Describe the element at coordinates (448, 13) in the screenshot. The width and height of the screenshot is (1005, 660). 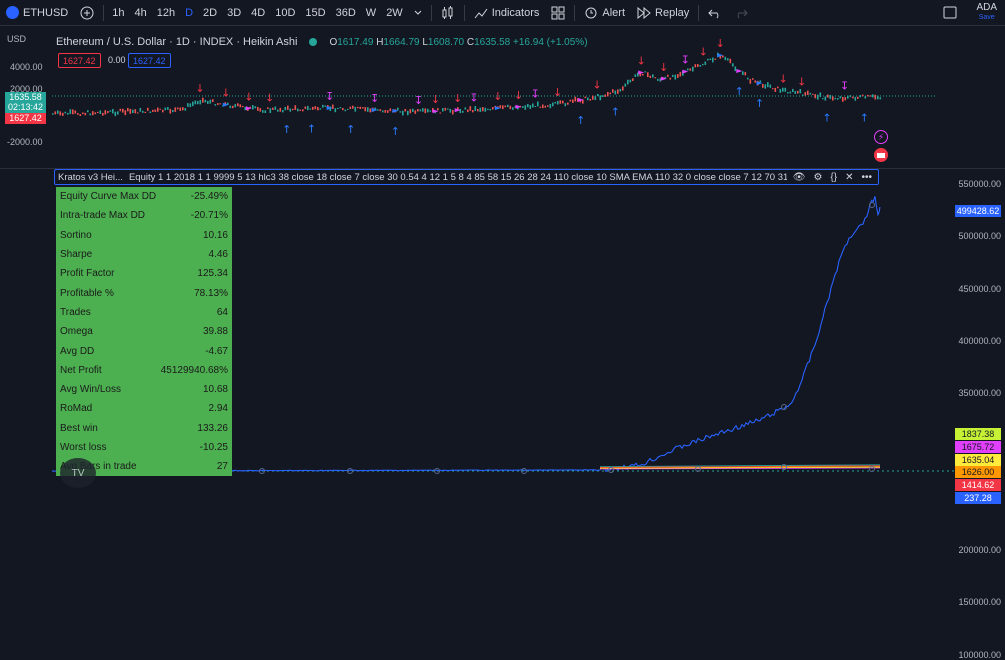
I see `chart-type-button` at that location.